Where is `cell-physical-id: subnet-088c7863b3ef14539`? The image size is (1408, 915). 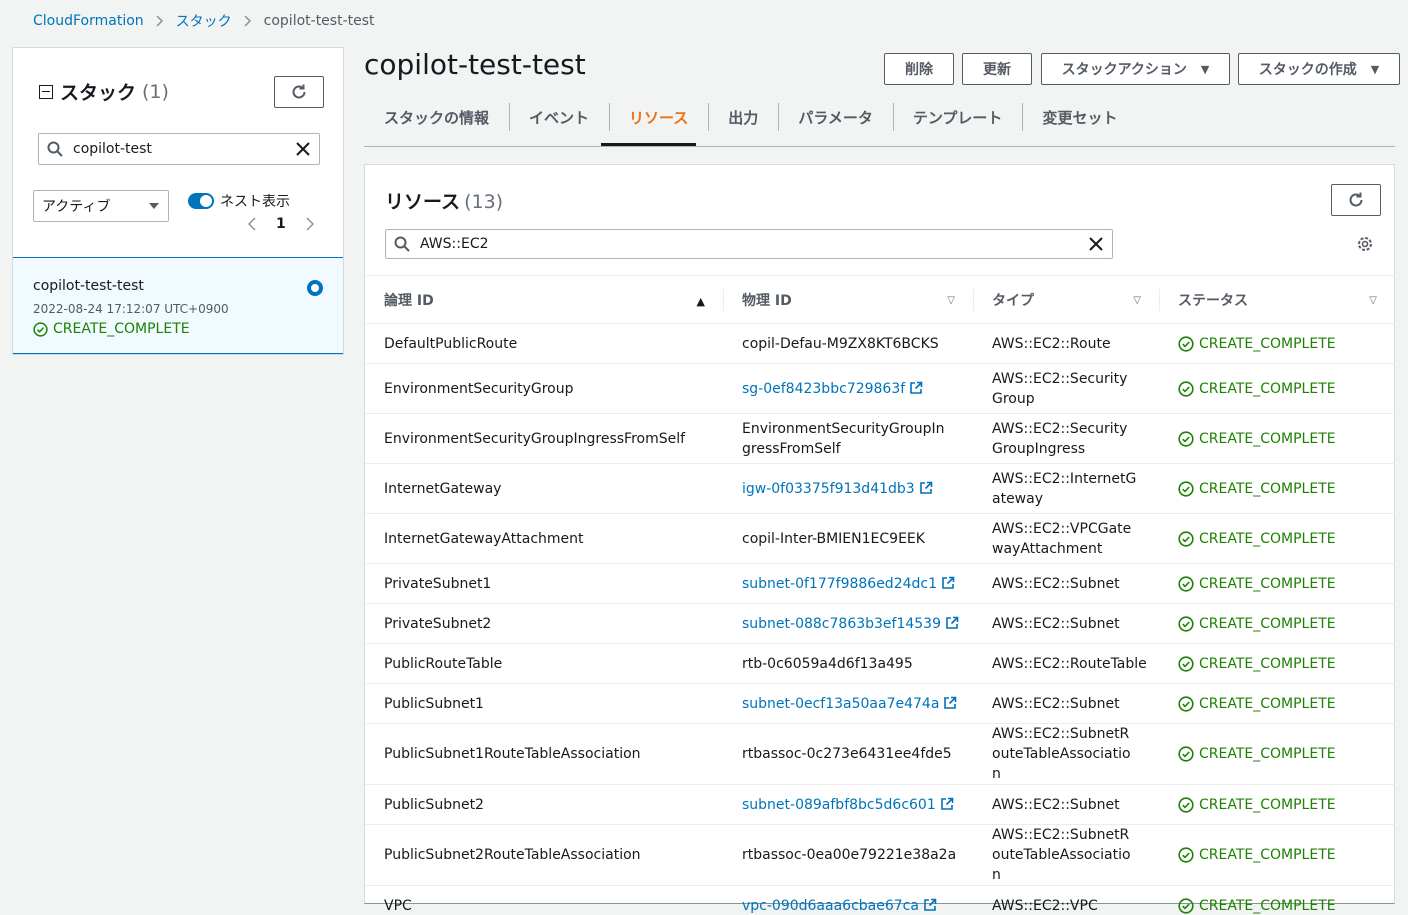 cell-physical-id: subnet-088c7863b3ef14539 is located at coordinates (848, 623).